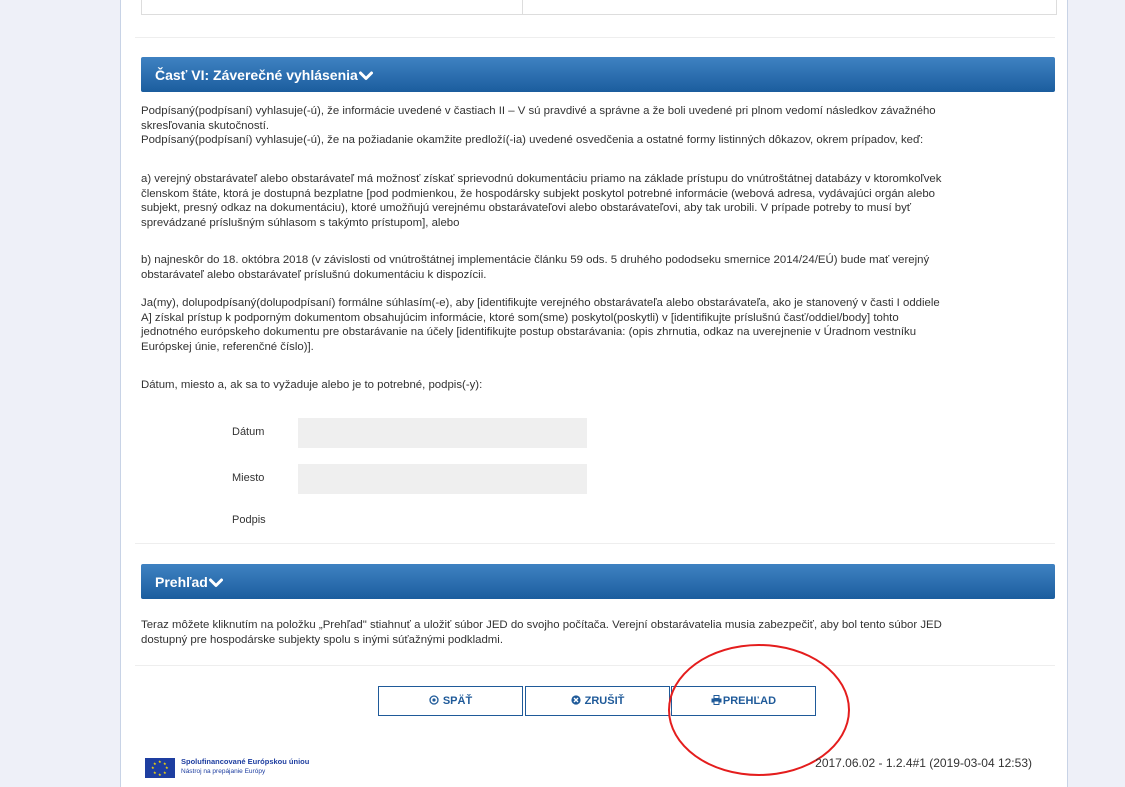 This screenshot has width=1125, height=787. I want to click on logo-subtitle: Nástroj na prepájanie Európy, so click(223, 771).